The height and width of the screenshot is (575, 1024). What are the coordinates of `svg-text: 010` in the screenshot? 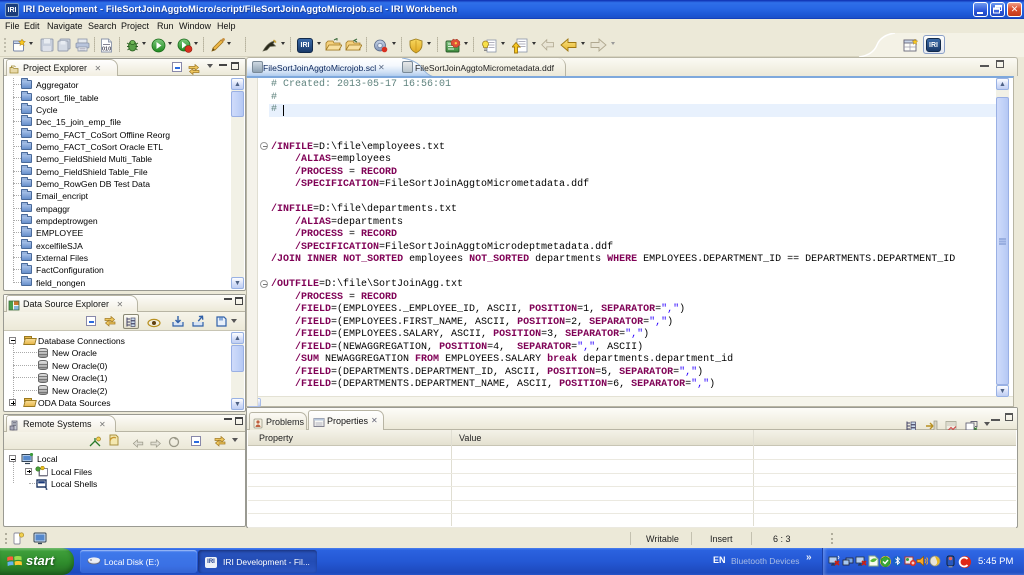 It's located at (106, 50).